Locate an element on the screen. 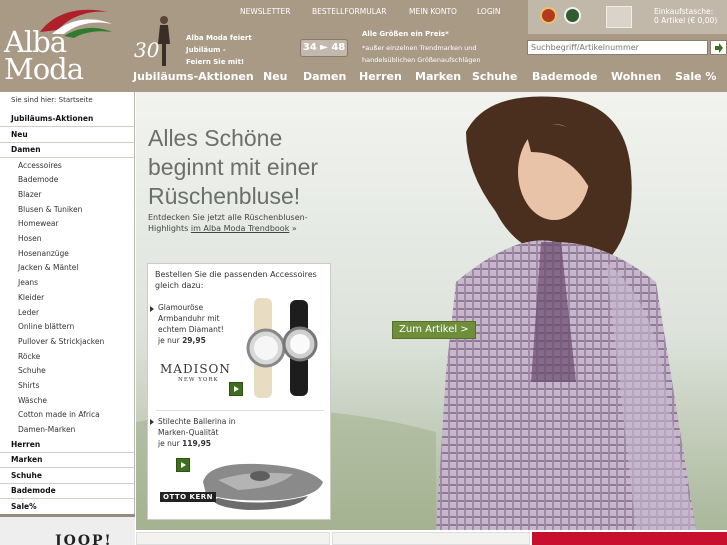 This screenshot has width=727, height=545. top-nav-login: LOGIN is located at coordinates (488, 11).